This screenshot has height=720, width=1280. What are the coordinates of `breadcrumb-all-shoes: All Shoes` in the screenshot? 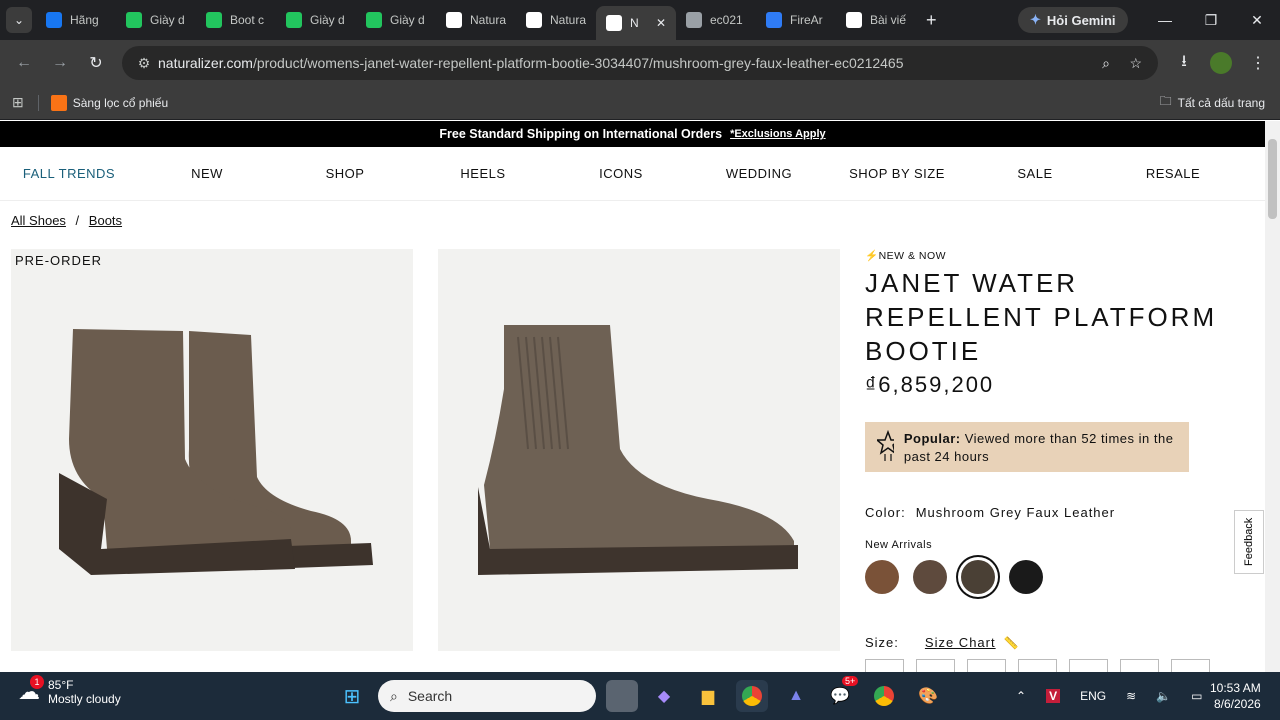 It's located at (38, 220).